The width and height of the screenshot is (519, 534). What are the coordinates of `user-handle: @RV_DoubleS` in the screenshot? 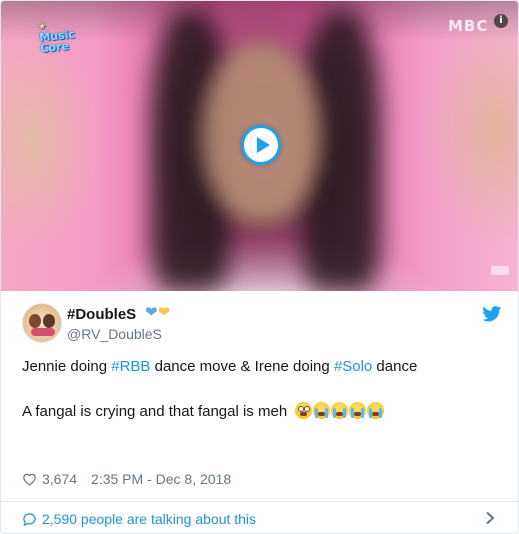 It's located at (114, 334).